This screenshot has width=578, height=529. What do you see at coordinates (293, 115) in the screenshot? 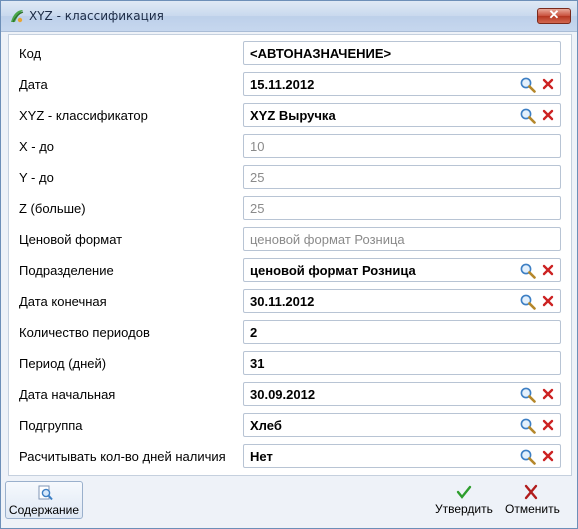
I see `field-value: XYZ Выручка` at bounding box center [293, 115].